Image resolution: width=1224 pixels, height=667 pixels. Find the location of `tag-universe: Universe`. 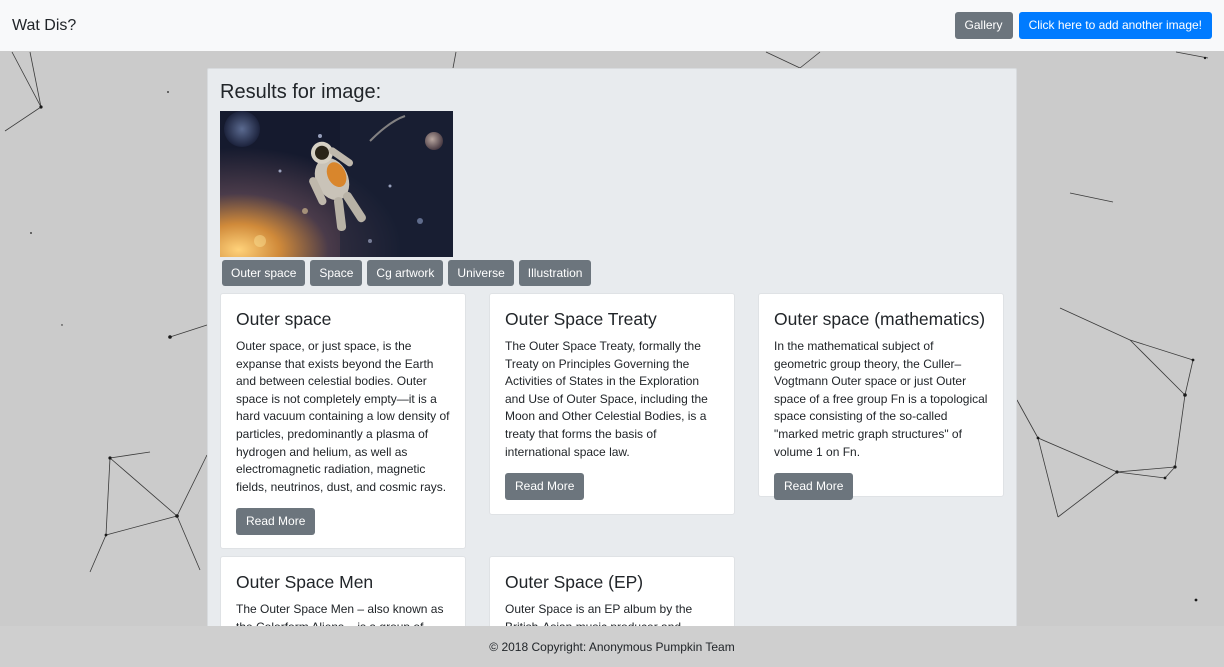

tag-universe: Universe is located at coordinates (481, 273).